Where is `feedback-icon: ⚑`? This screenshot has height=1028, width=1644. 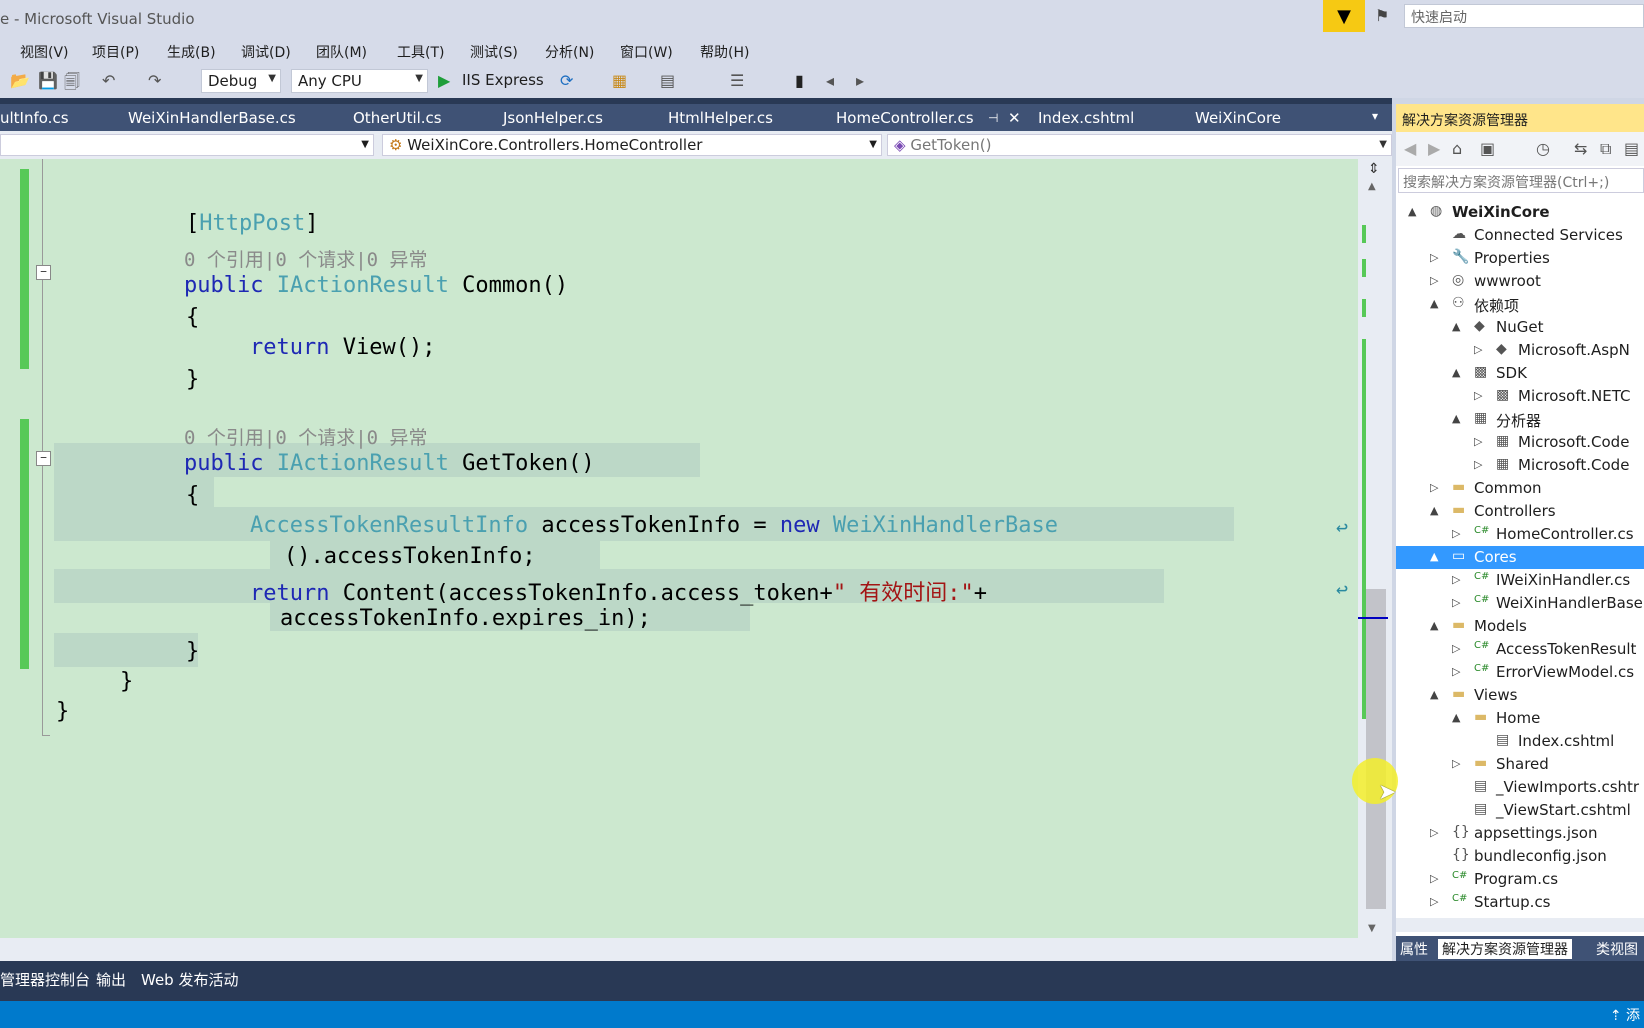
feedback-icon: ⚑ is located at coordinates (1382, 15).